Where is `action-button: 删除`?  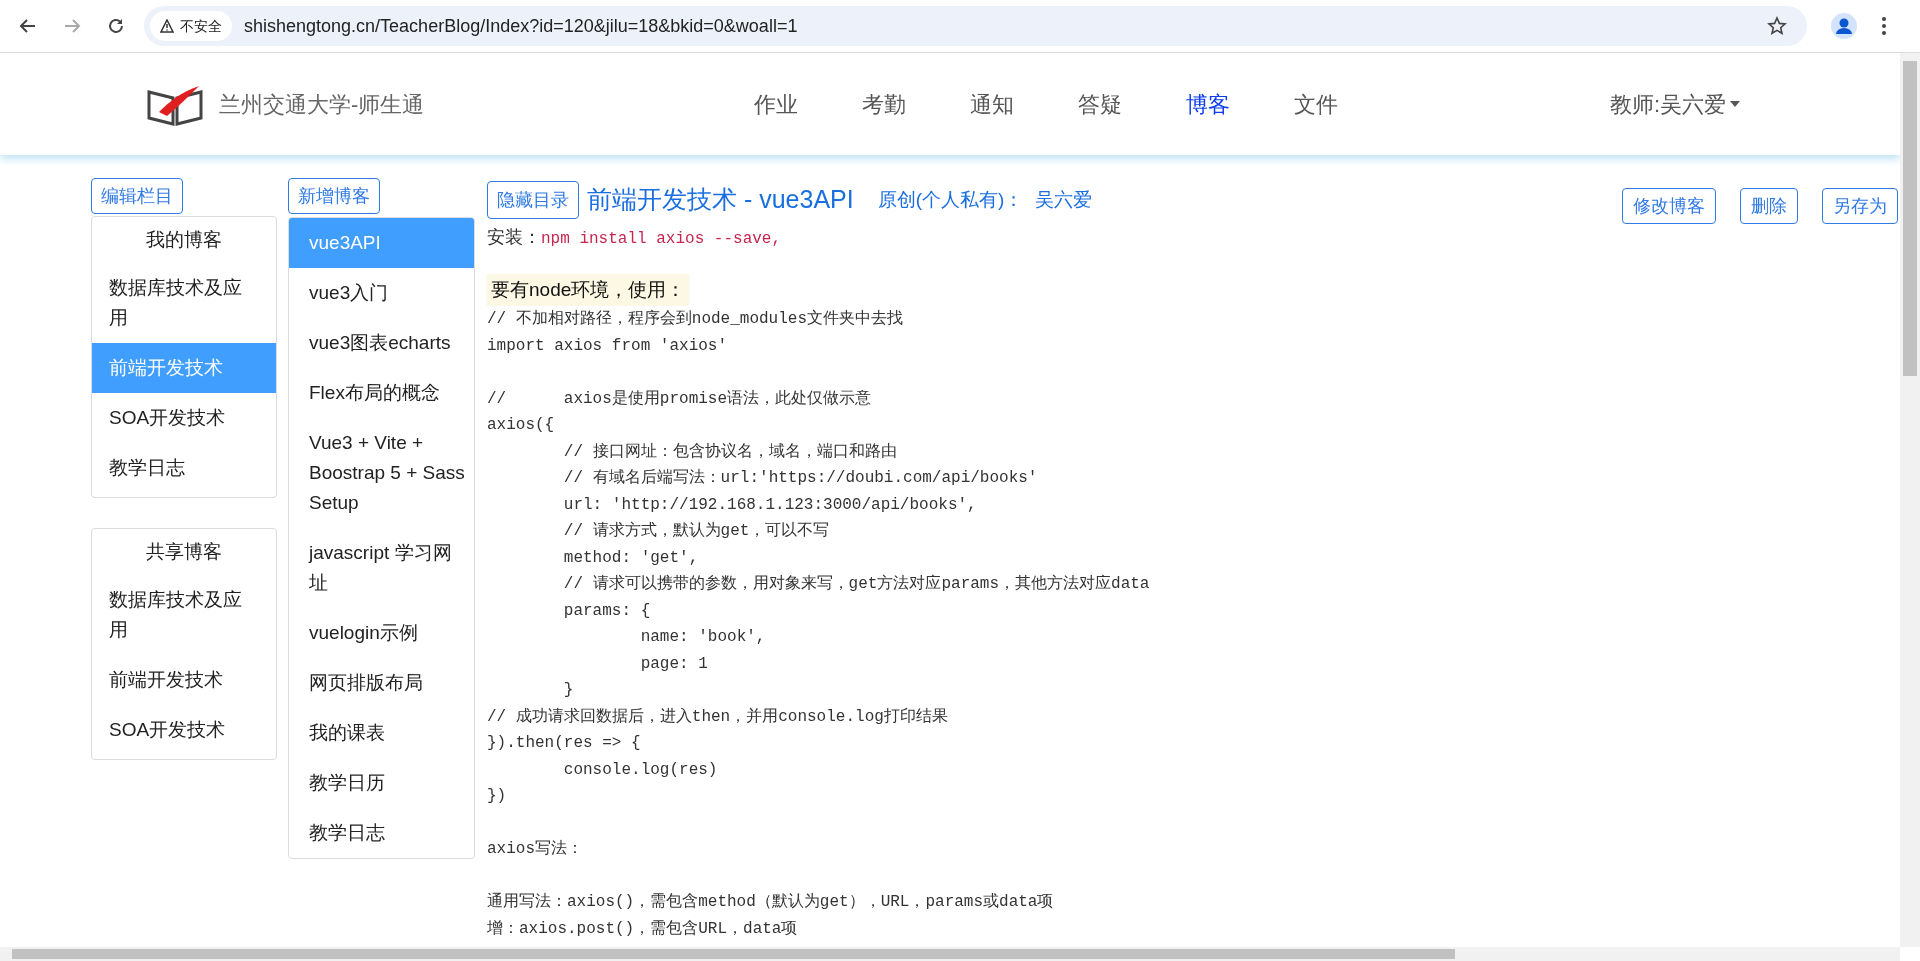
action-button: 删除 is located at coordinates (1769, 206).